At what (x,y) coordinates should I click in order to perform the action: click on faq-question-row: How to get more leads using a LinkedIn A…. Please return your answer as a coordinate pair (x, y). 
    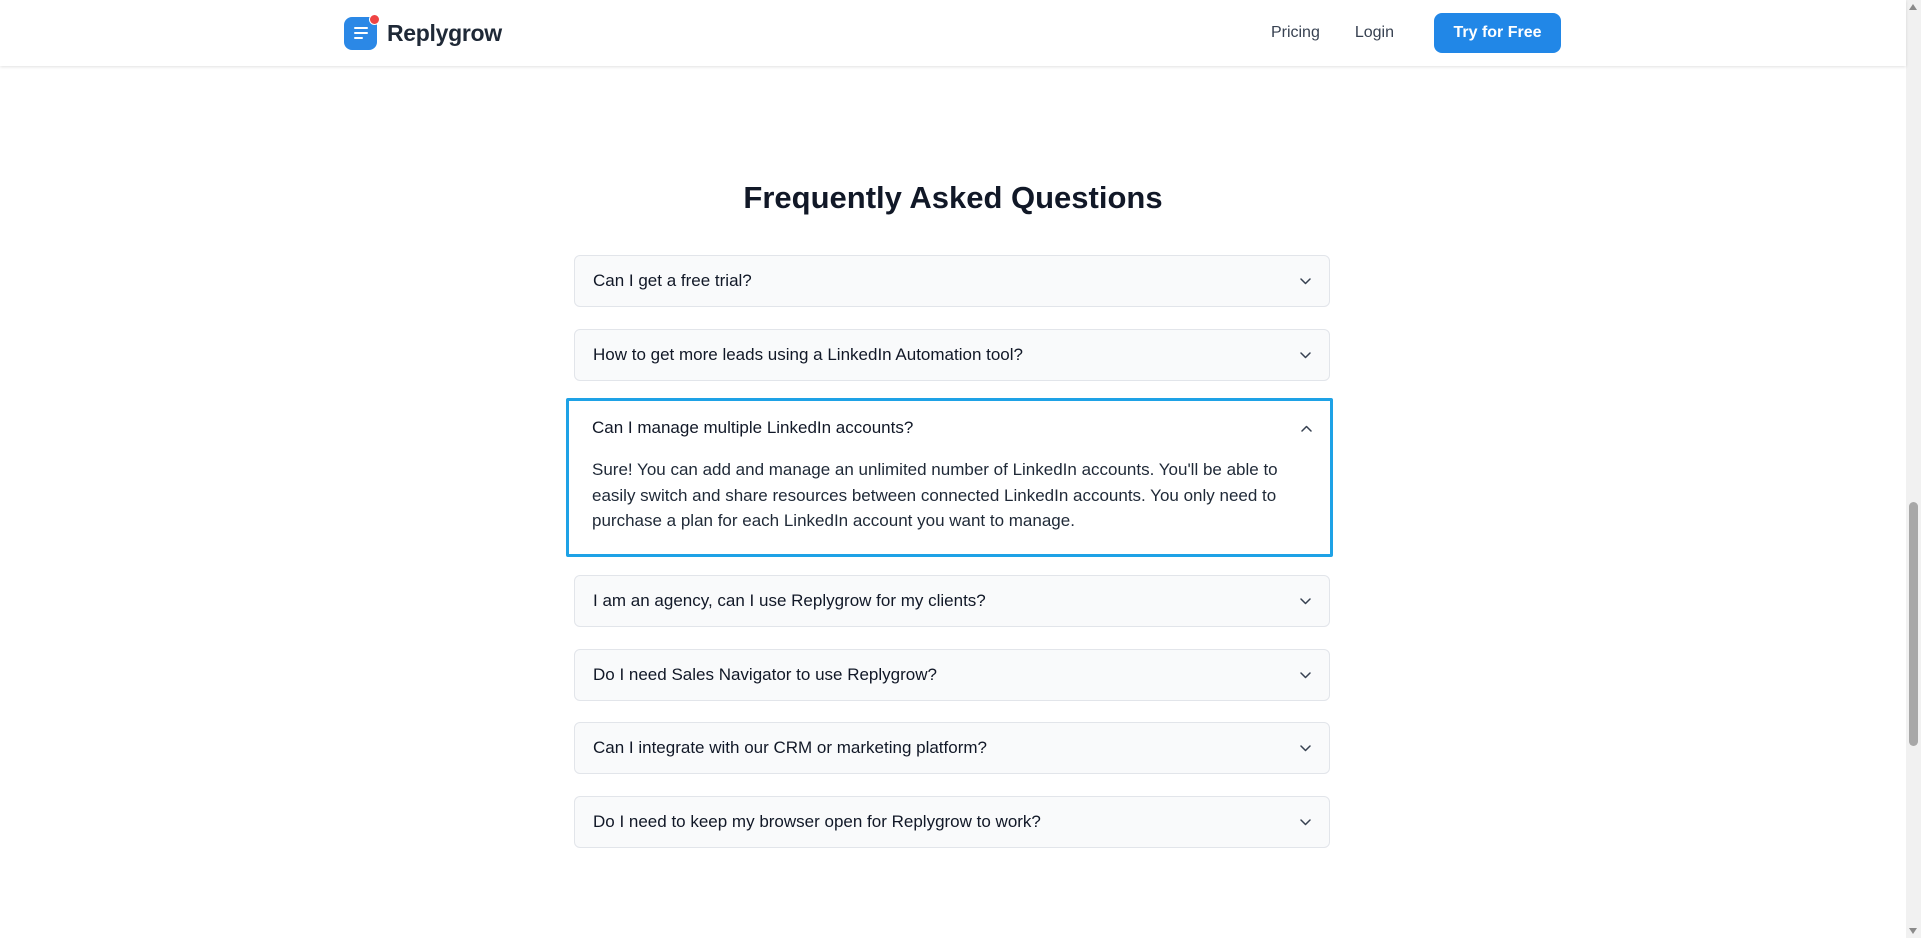
    Looking at the image, I should click on (952, 355).